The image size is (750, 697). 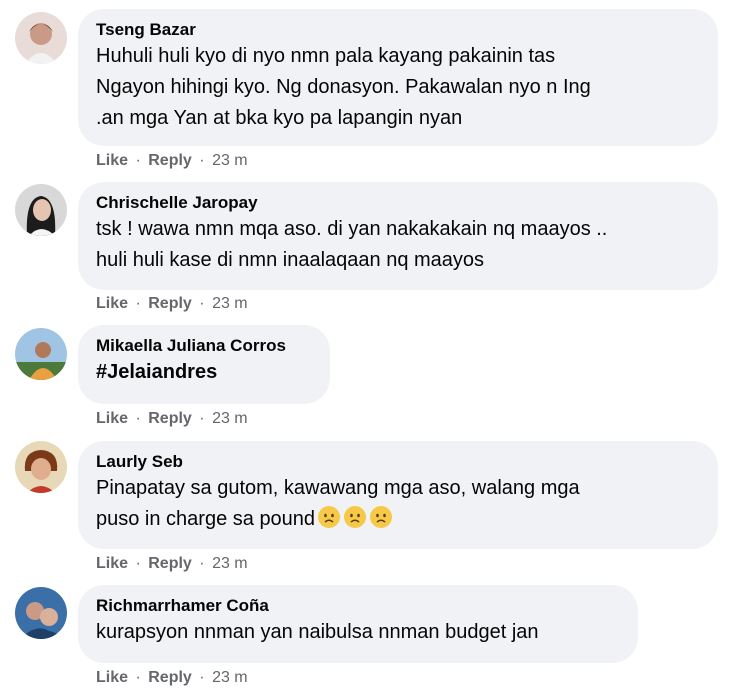 What do you see at coordinates (279, 118) in the screenshot?
I see `comment-text-line: .an mga Yan at bka kyo pa lapangin nyan` at bounding box center [279, 118].